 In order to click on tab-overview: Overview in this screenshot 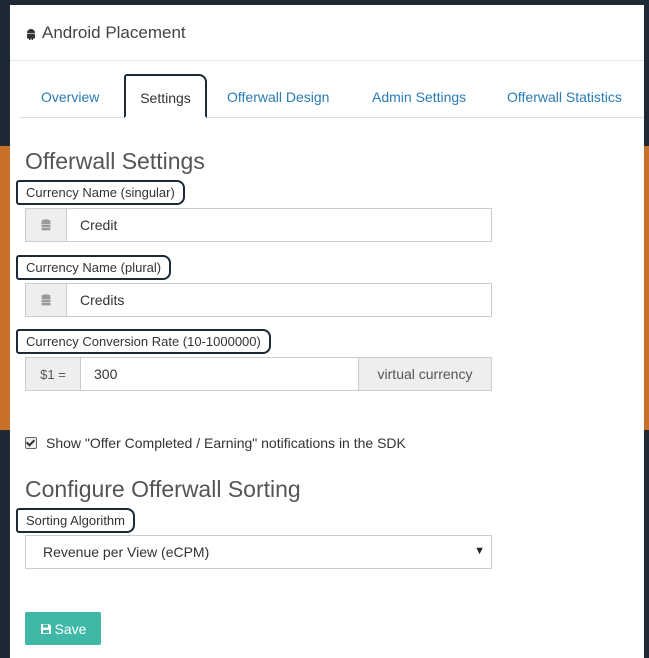, I will do `click(70, 97)`.